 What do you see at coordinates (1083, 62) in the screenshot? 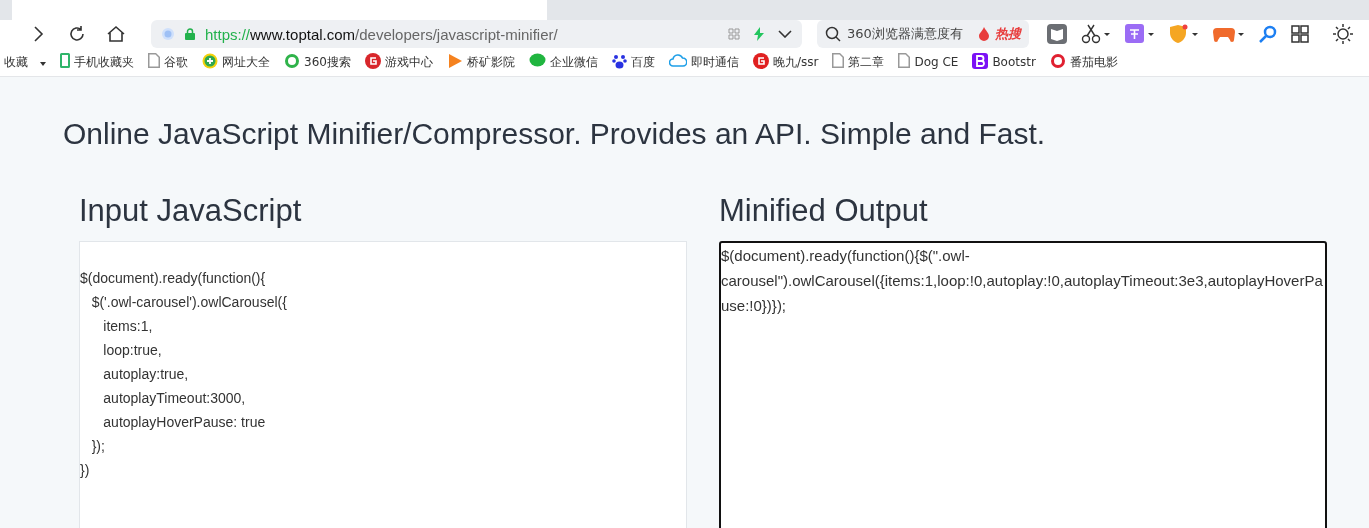
I see `bookmark-item: 番茄电影` at bounding box center [1083, 62].